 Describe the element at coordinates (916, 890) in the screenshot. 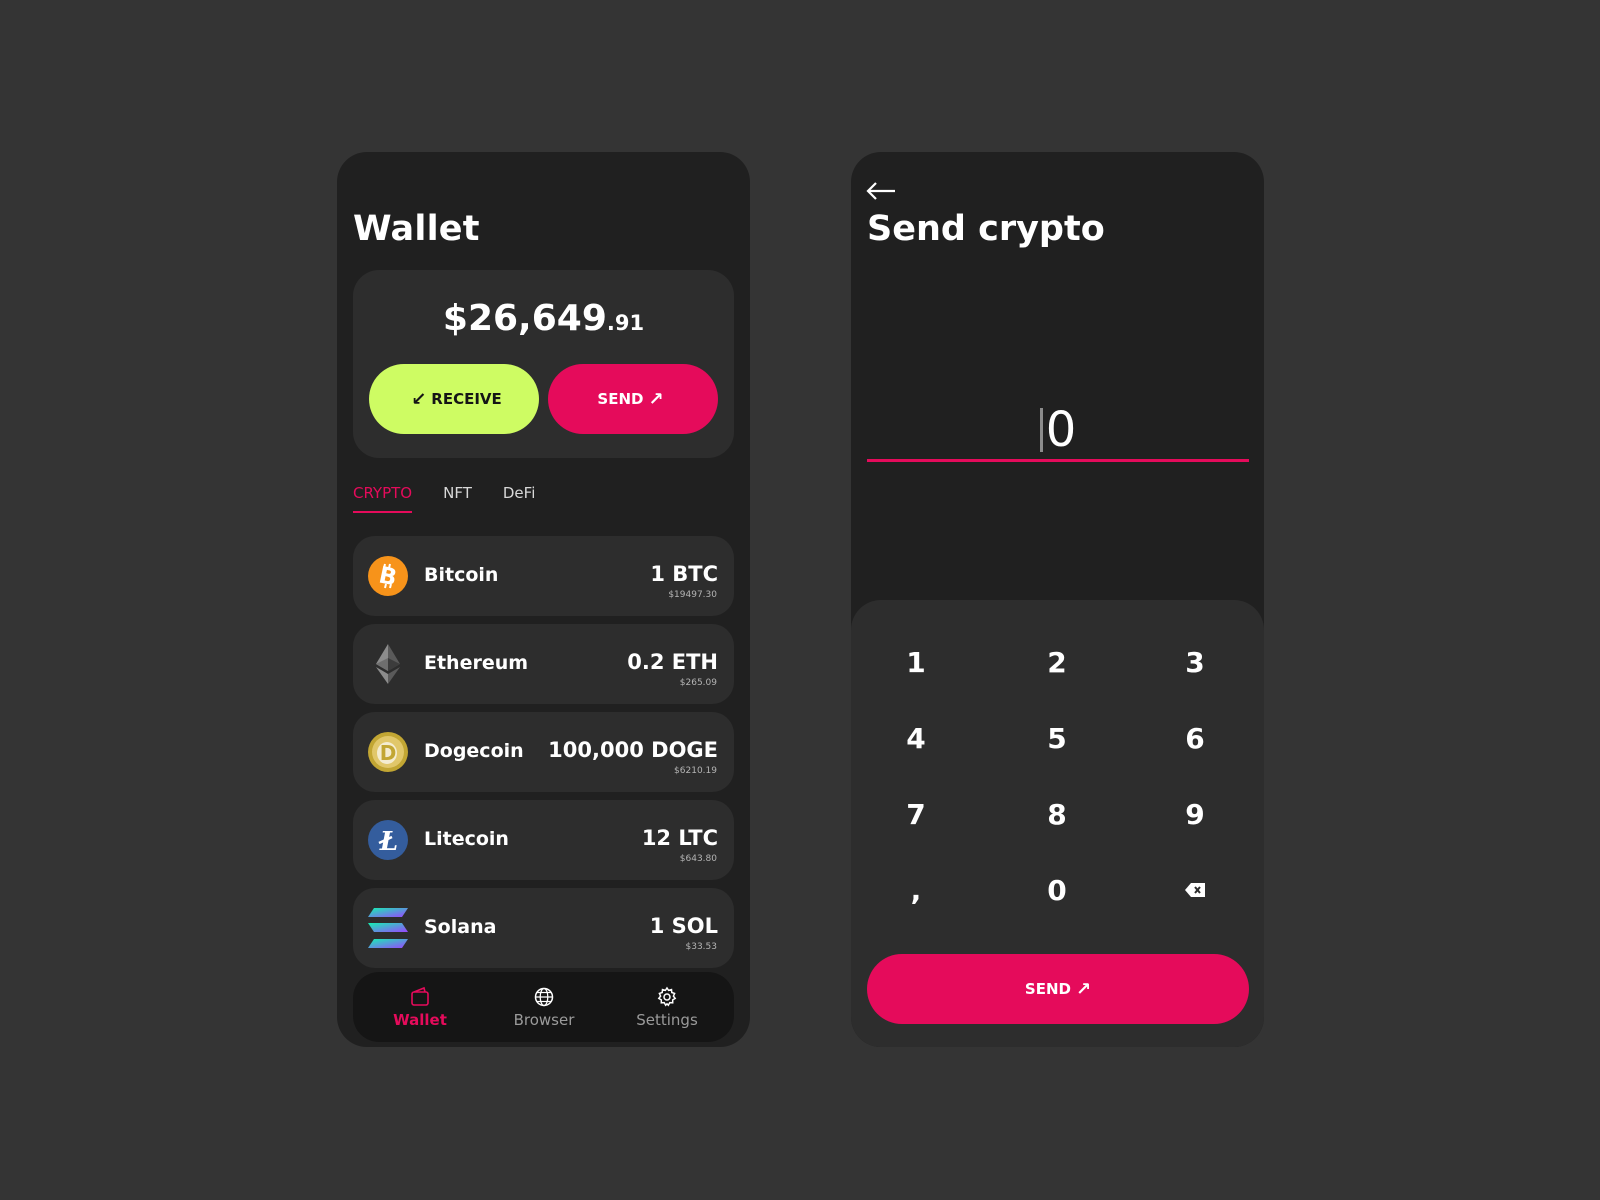

I see `key-decimal: ,` at that location.